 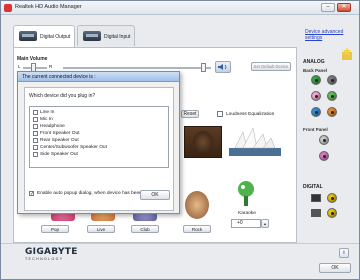 I want to click on rock-preset-image, so click(x=197, y=205).